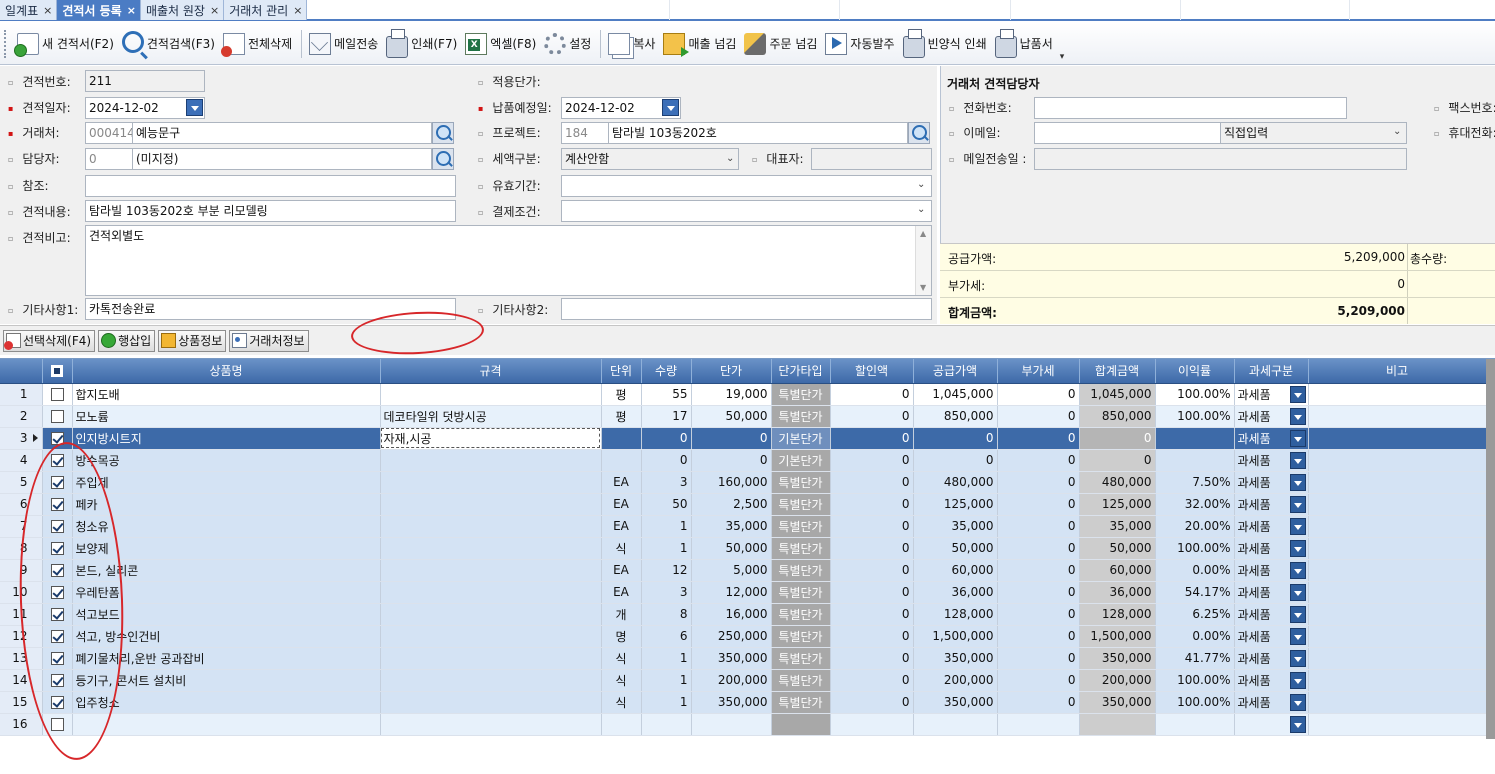  Describe the element at coordinates (666, 394) in the screenshot. I see `cell-qty: 55` at that location.